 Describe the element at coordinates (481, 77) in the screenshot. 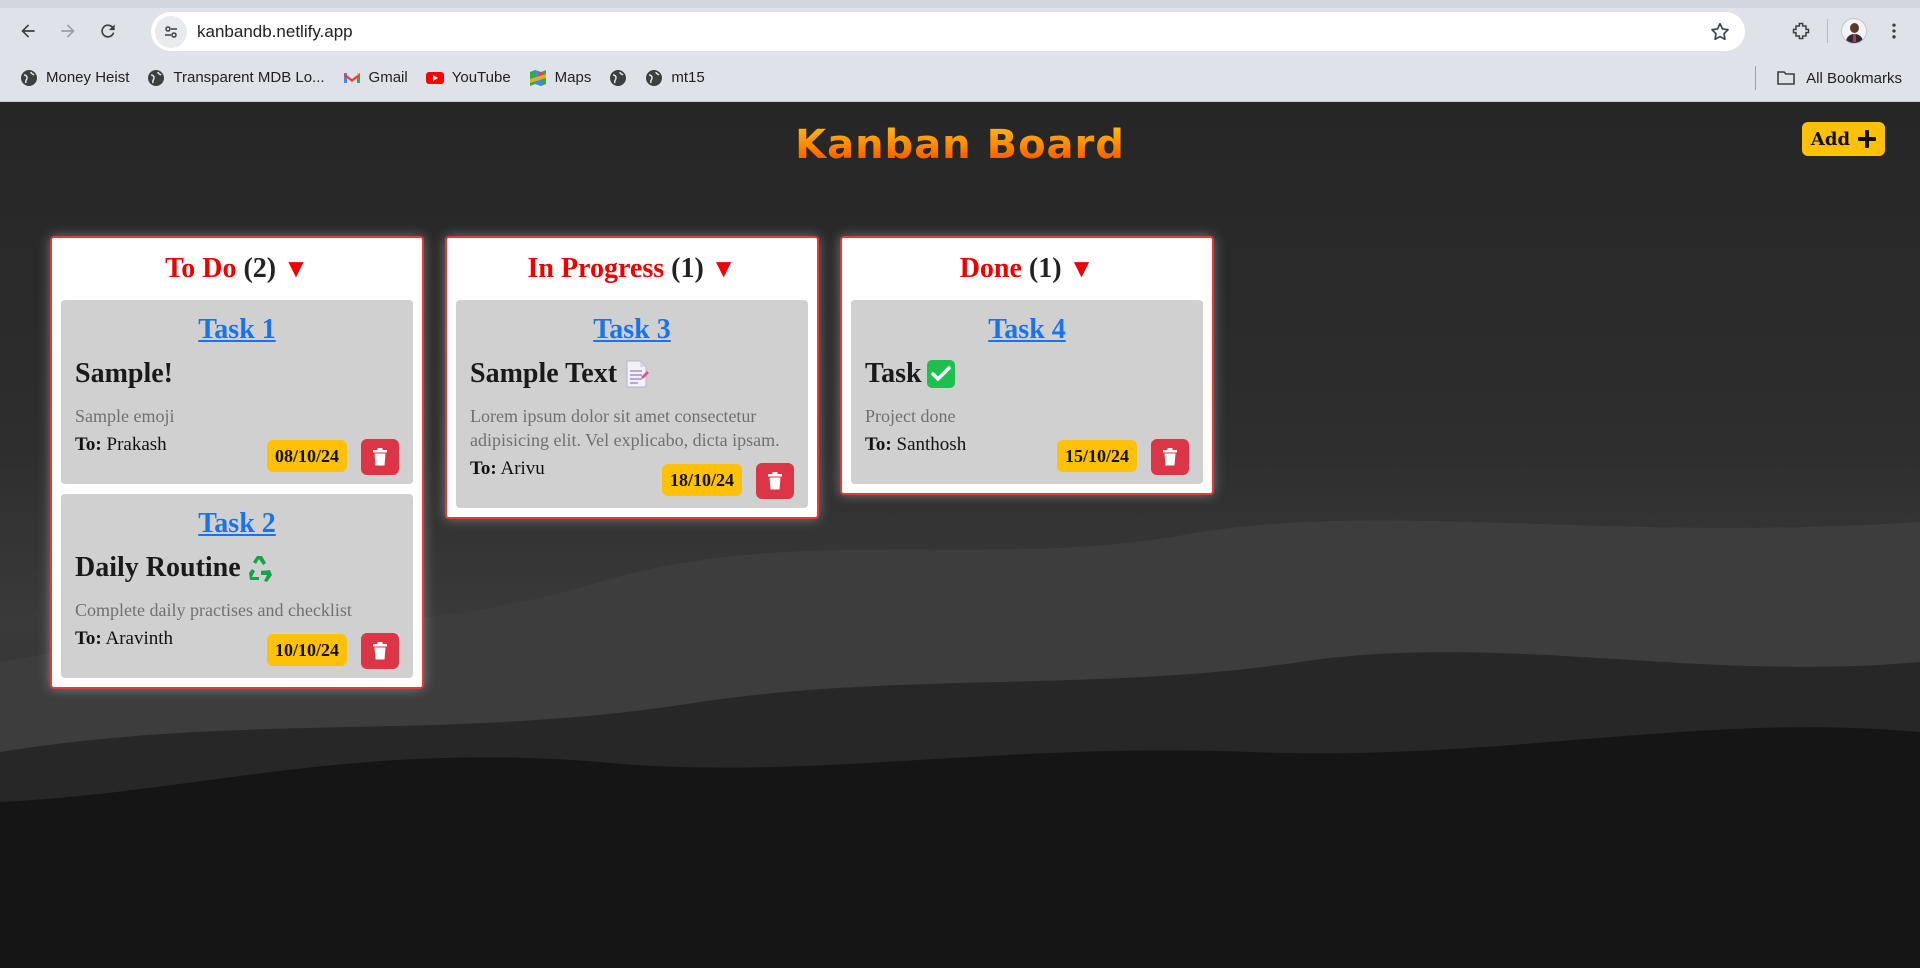

I see `bookmark-label: YouTube` at that location.